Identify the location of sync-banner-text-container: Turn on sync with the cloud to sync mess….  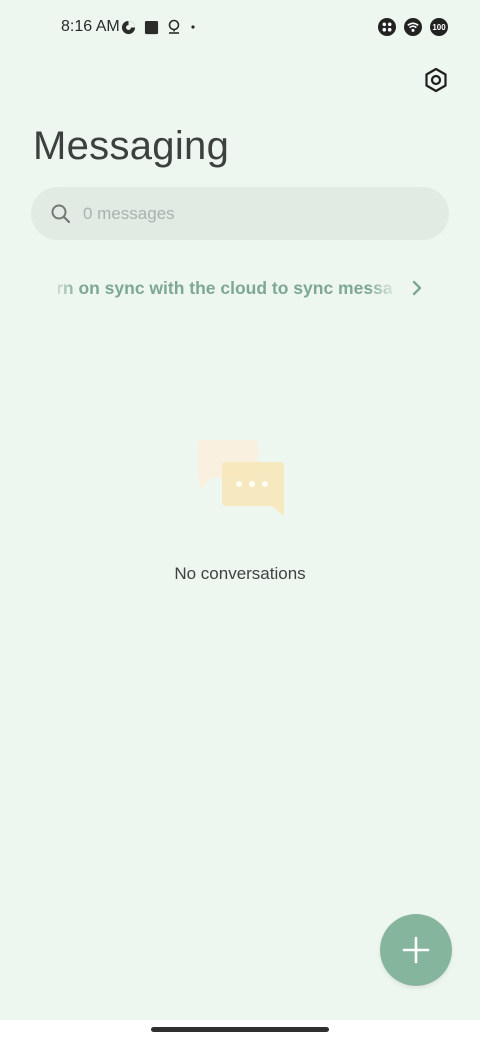
(225, 288).